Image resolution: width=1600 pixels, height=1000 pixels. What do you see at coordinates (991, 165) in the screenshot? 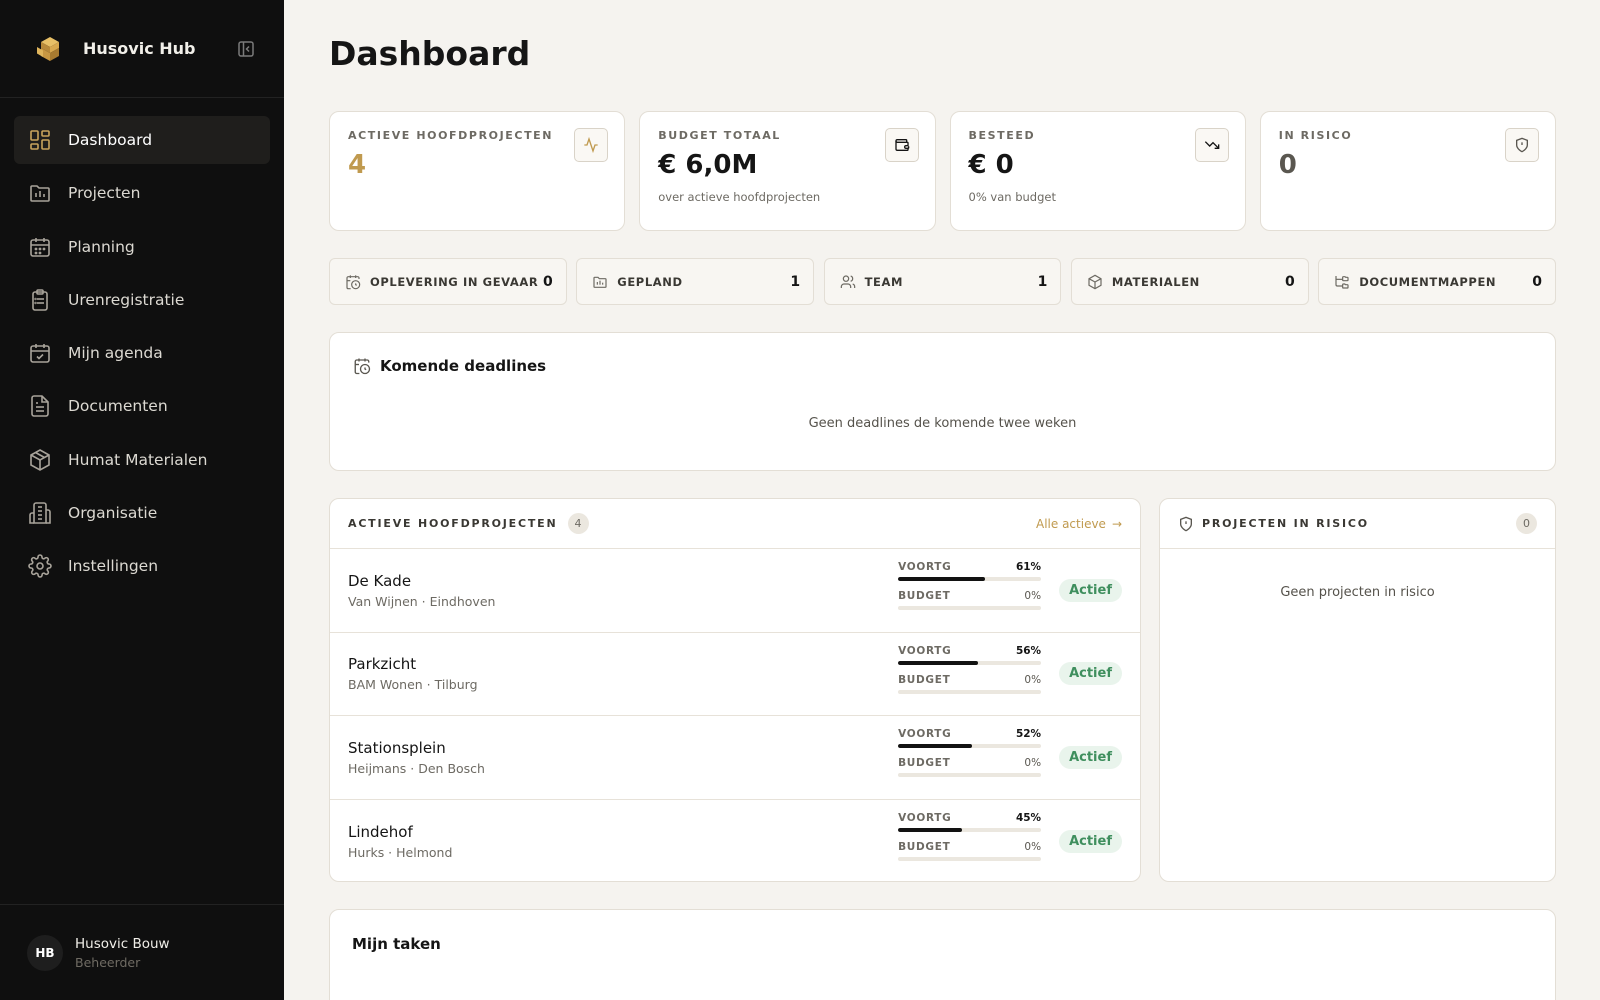
I see `kpi-value: € 0` at bounding box center [991, 165].